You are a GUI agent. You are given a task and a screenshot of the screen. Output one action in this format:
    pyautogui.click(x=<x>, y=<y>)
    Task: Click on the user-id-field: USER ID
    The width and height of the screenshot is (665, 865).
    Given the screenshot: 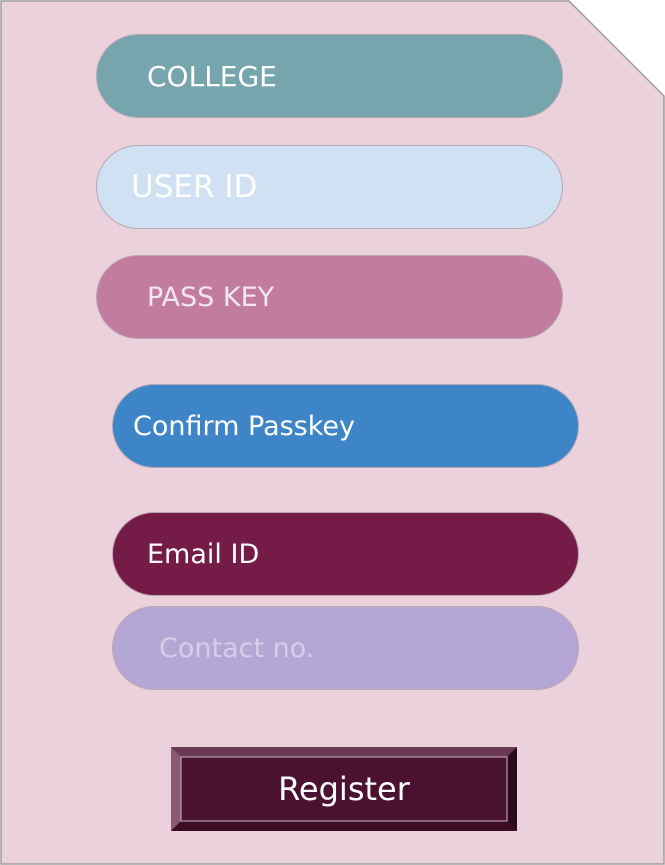 What is the action you would take?
    pyautogui.click(x=329, y=187)
    